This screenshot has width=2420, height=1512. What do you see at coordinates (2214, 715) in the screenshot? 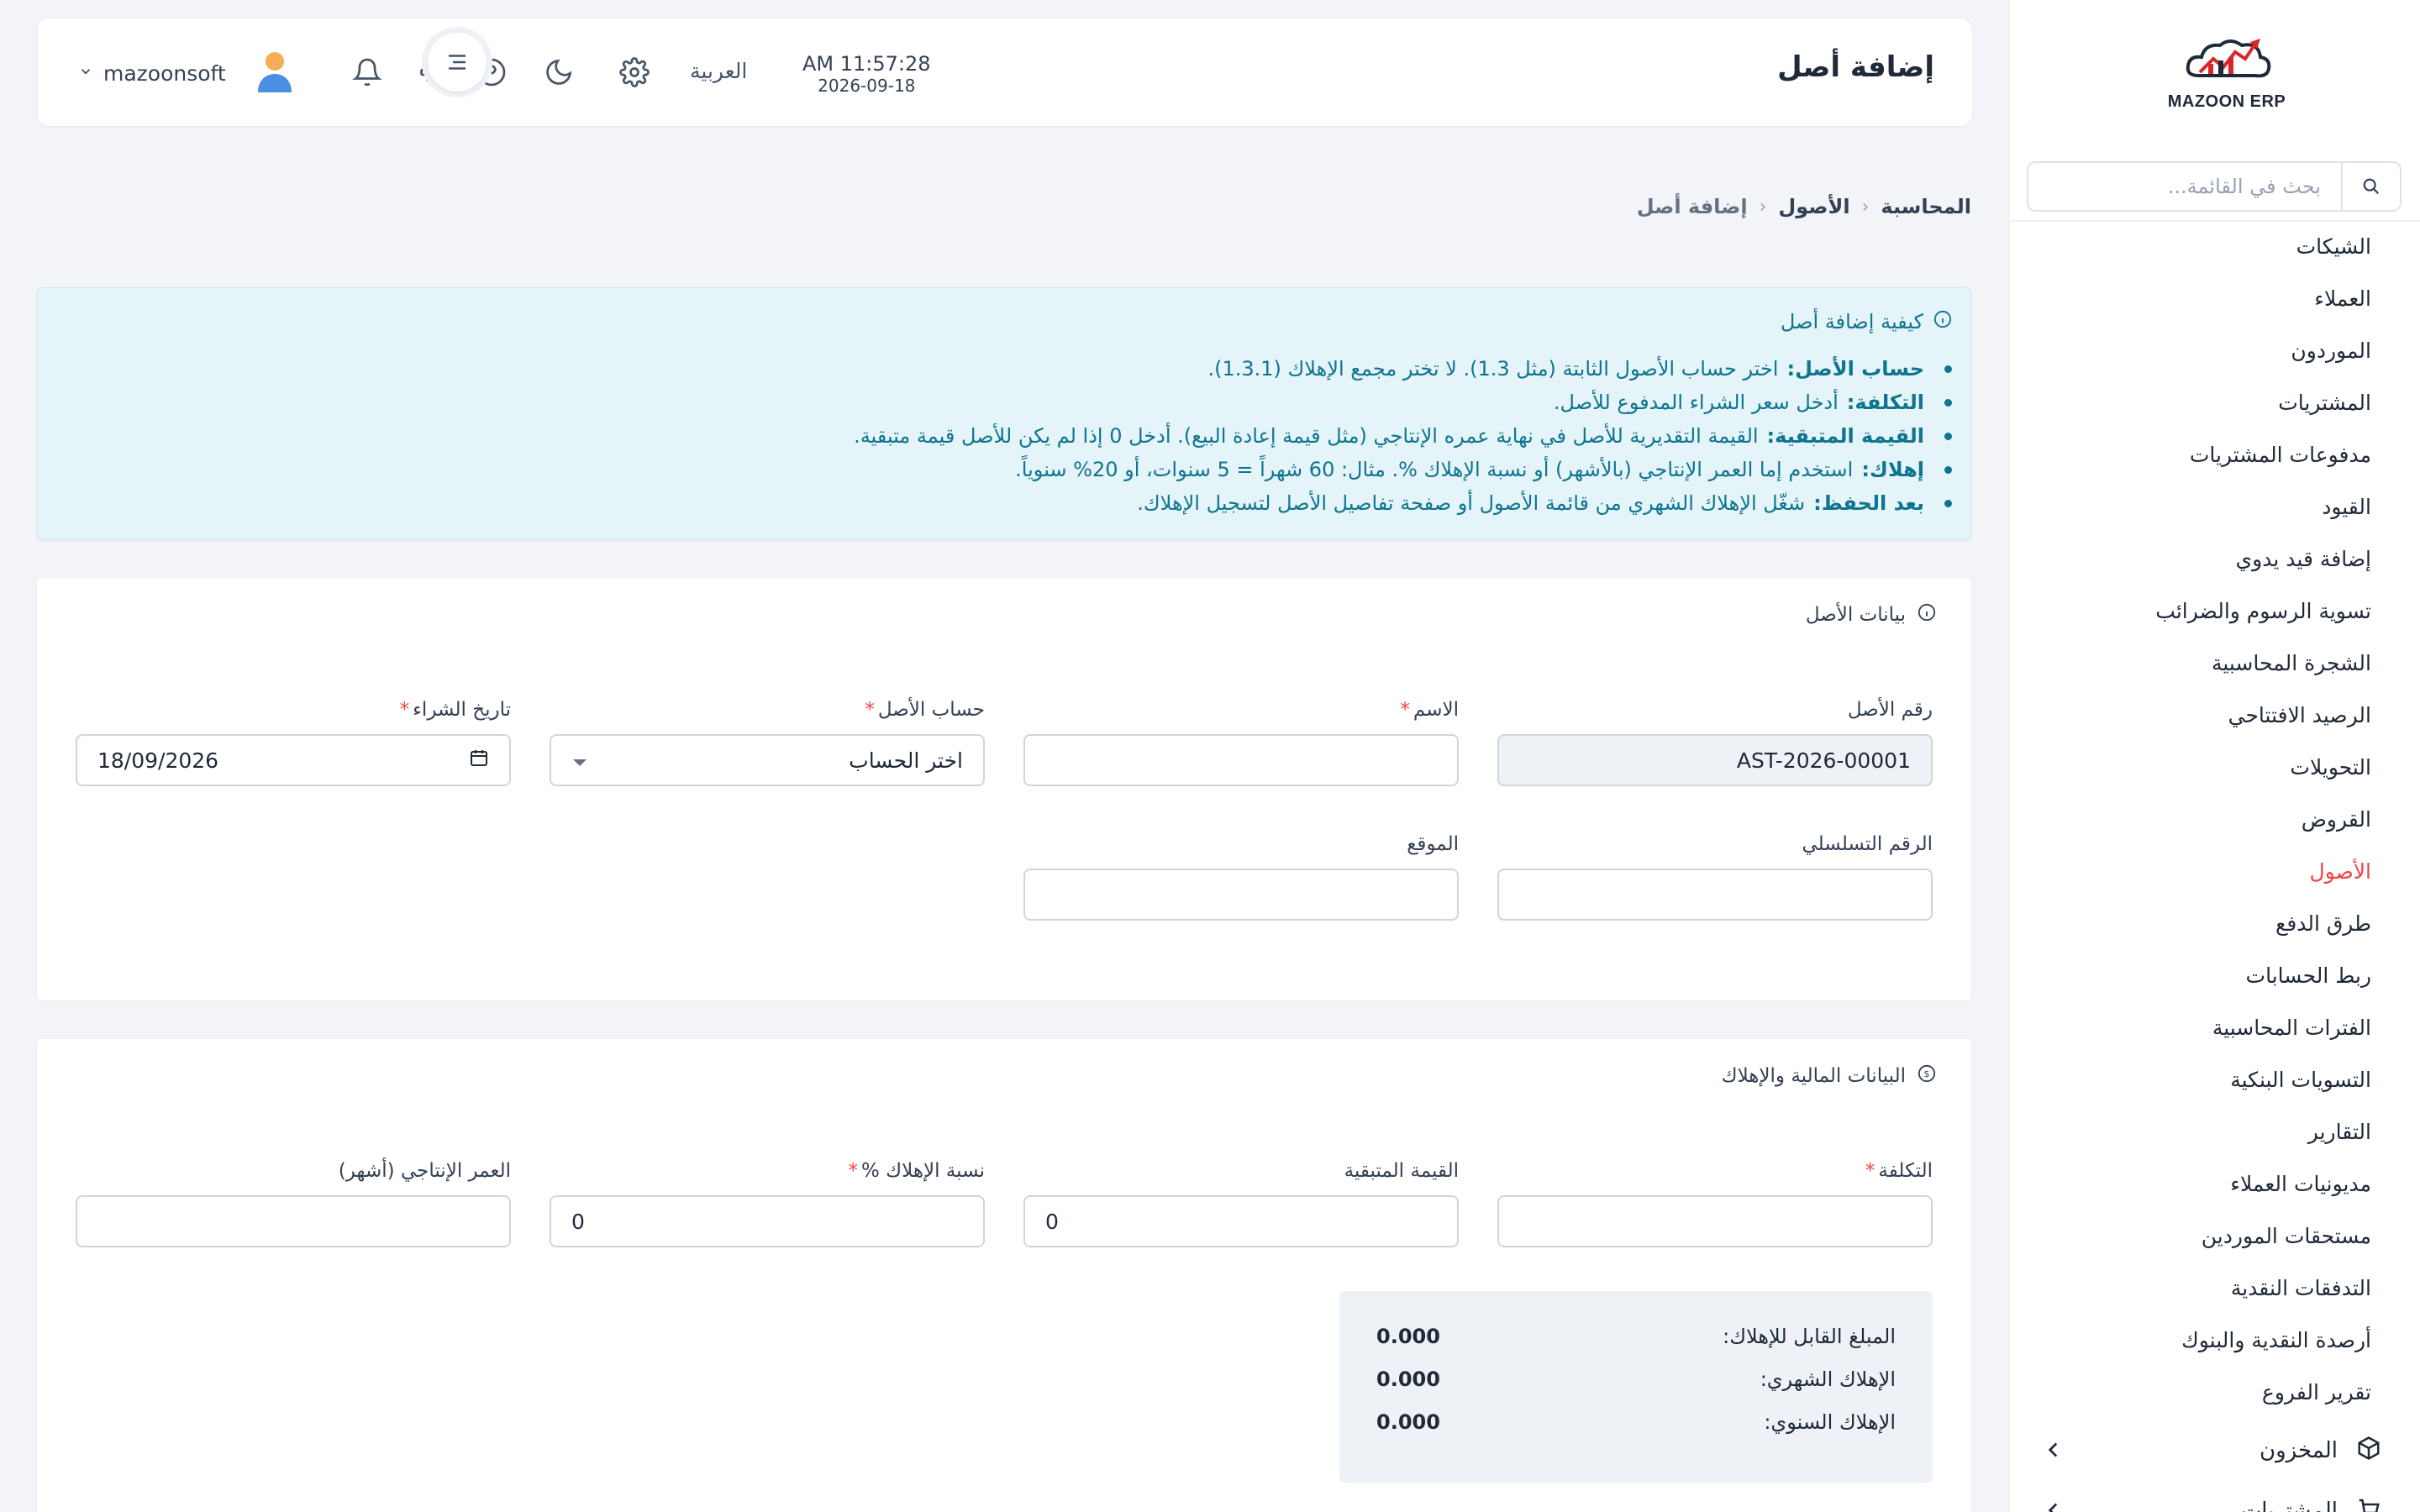
I see `sidebar-item: الرصيد الافتتاحي` at bounding box center [2214, 715].